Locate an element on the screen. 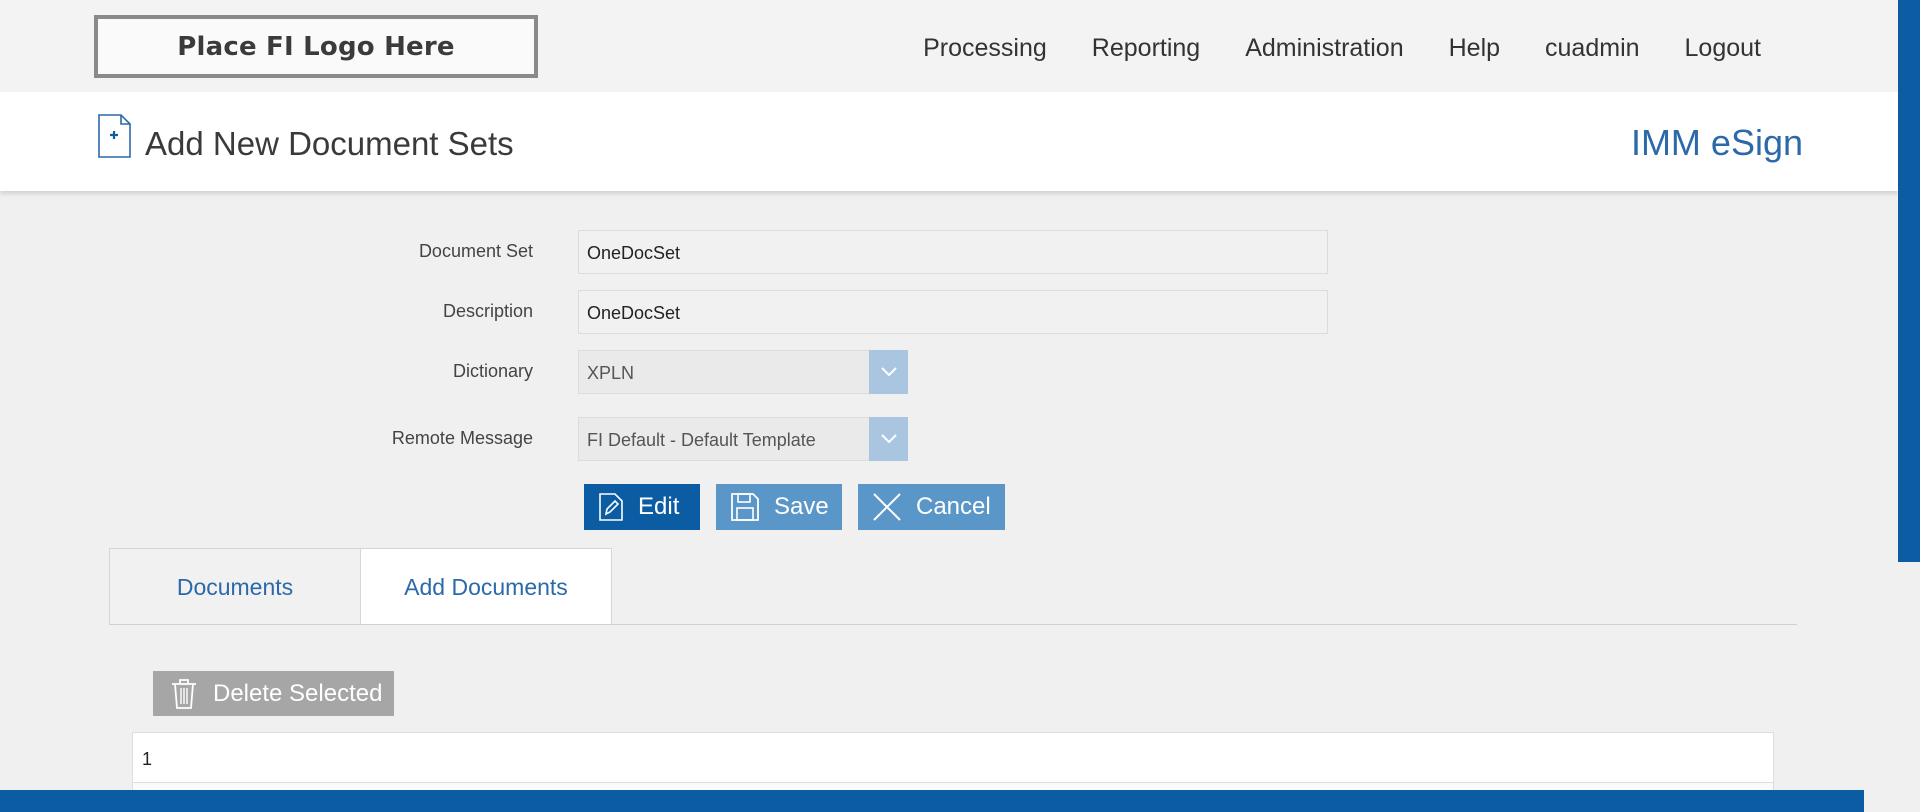  page-title: Add New Document Sets is located at coordinates (329, 143).